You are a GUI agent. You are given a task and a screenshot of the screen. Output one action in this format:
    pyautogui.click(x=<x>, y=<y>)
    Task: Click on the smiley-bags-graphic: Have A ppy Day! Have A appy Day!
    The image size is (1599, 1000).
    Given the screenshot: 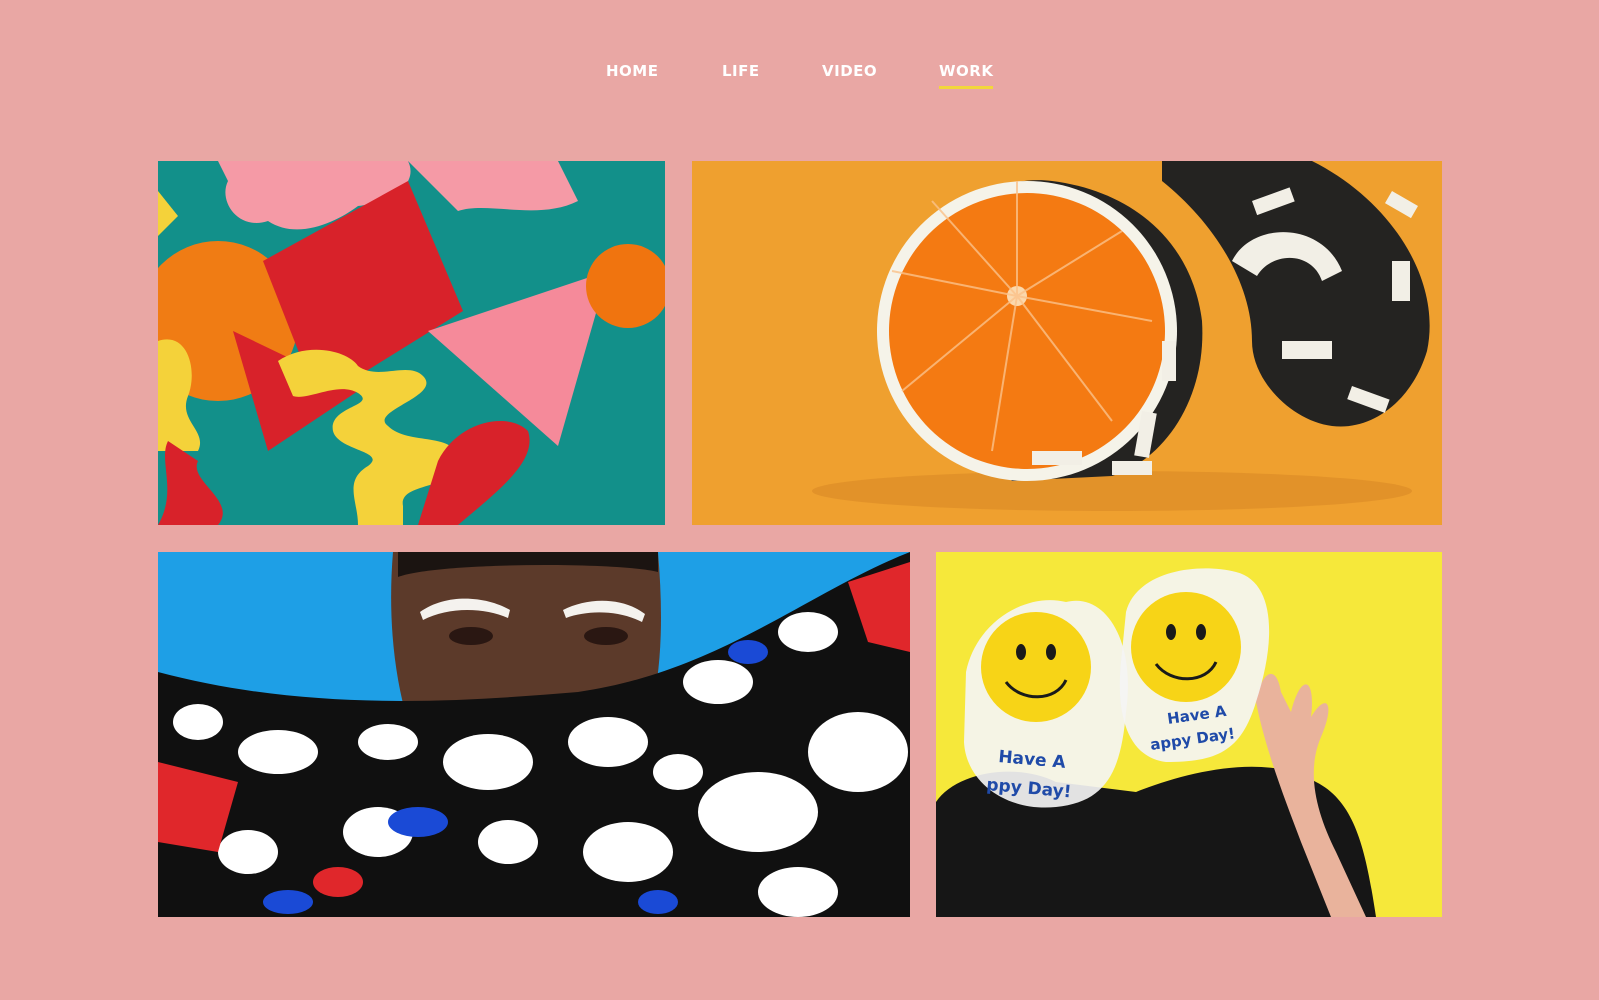 What is the action you would take?
    pyautogui.click(x=1189, y=734)
    